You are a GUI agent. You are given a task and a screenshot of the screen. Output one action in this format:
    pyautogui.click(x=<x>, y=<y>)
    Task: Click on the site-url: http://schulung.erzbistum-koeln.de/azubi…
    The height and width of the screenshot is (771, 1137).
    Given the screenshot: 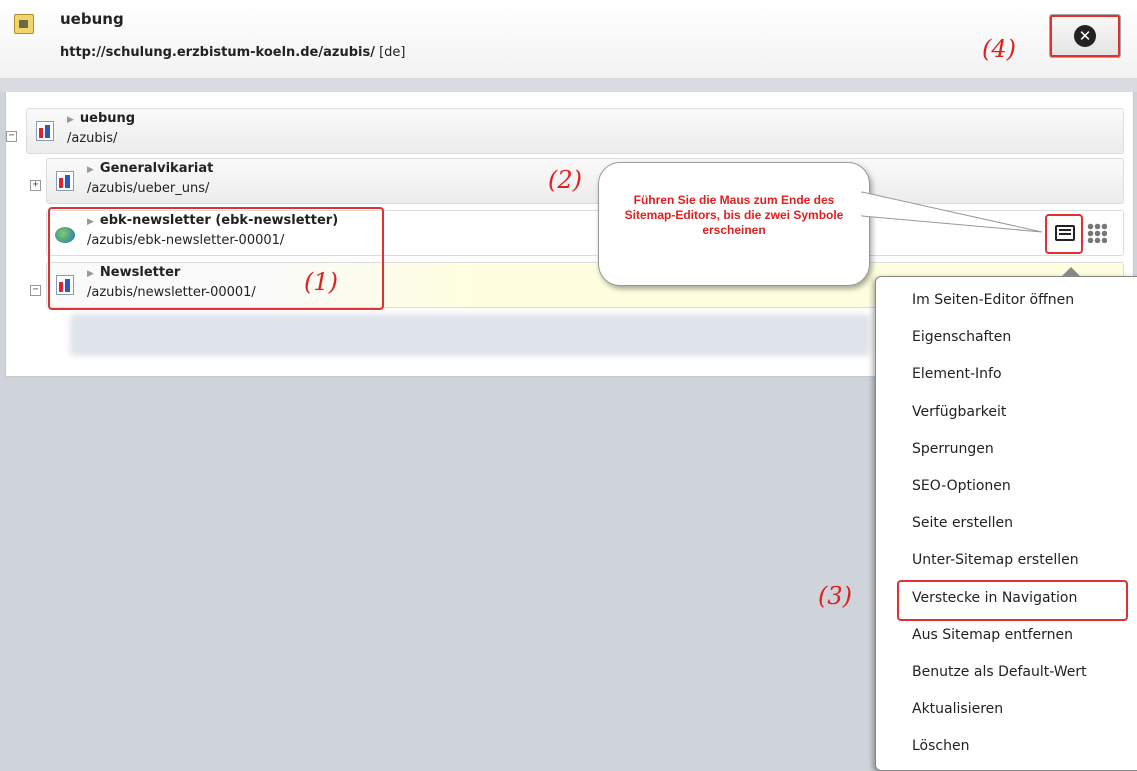 What is the action you would take?
    pyautogui.click(x=233, y=52)
    